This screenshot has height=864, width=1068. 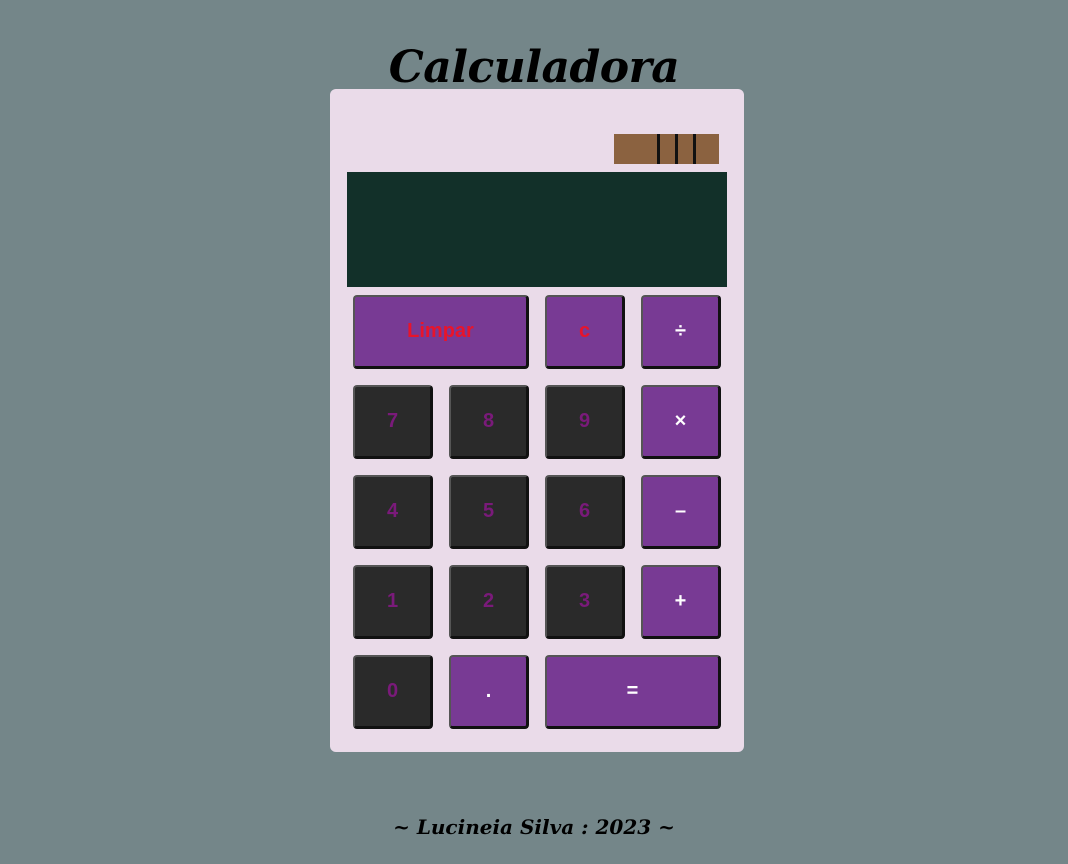 I want to click on footer-credit: ~ Lucineia Silva : 2023 ~, so click(x=534, y=827).